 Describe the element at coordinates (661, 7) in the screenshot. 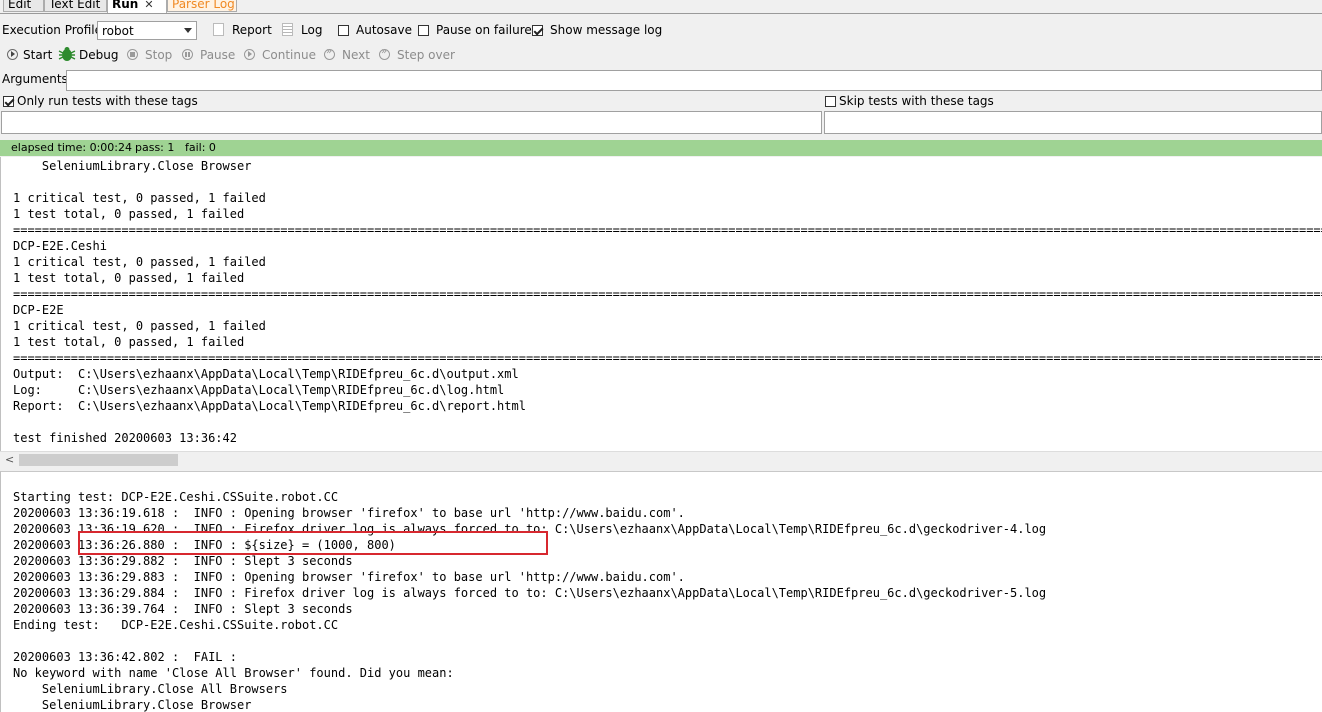

I see `notebook-tabs: Edit Text Edit Run ✕ Parser Log` at that location.